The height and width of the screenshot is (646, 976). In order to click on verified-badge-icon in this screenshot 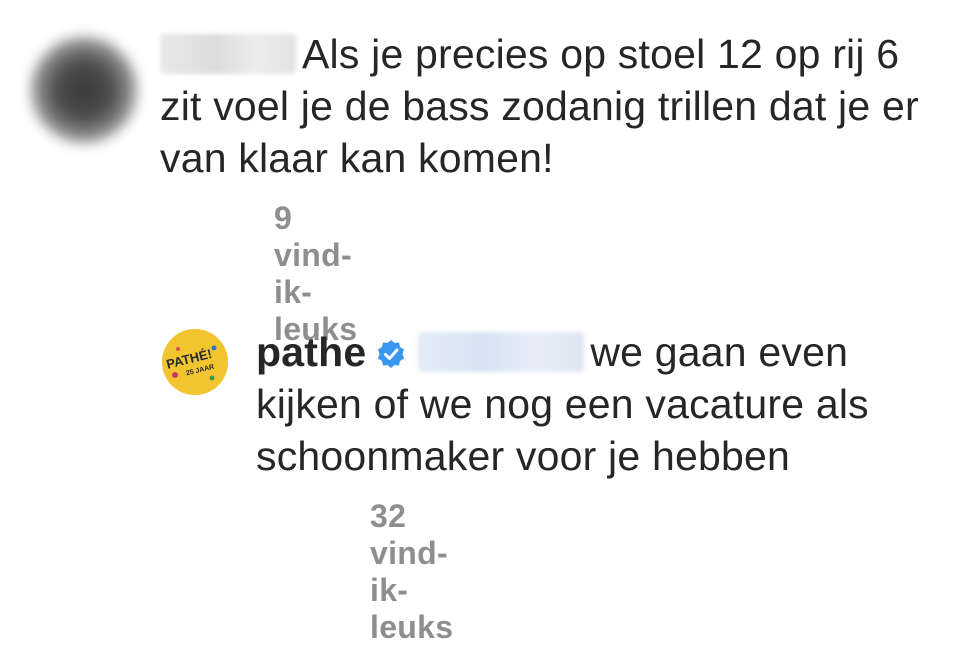, I will do `click(391, 354)`.